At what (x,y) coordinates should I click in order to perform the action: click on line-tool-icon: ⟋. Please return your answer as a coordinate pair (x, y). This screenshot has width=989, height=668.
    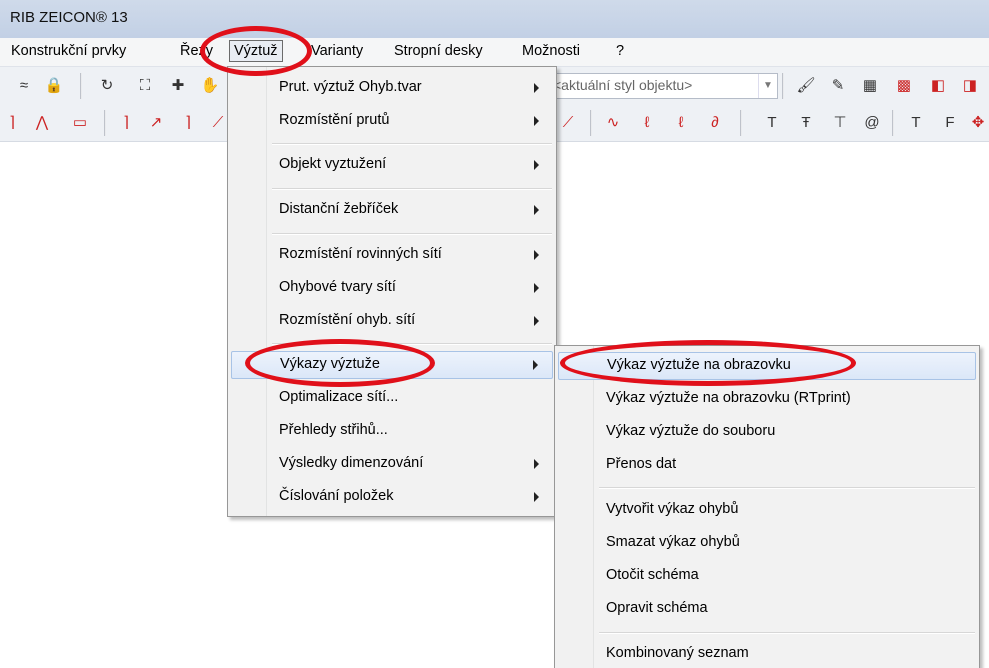
    Looking at the image, I should click on (568, 123).